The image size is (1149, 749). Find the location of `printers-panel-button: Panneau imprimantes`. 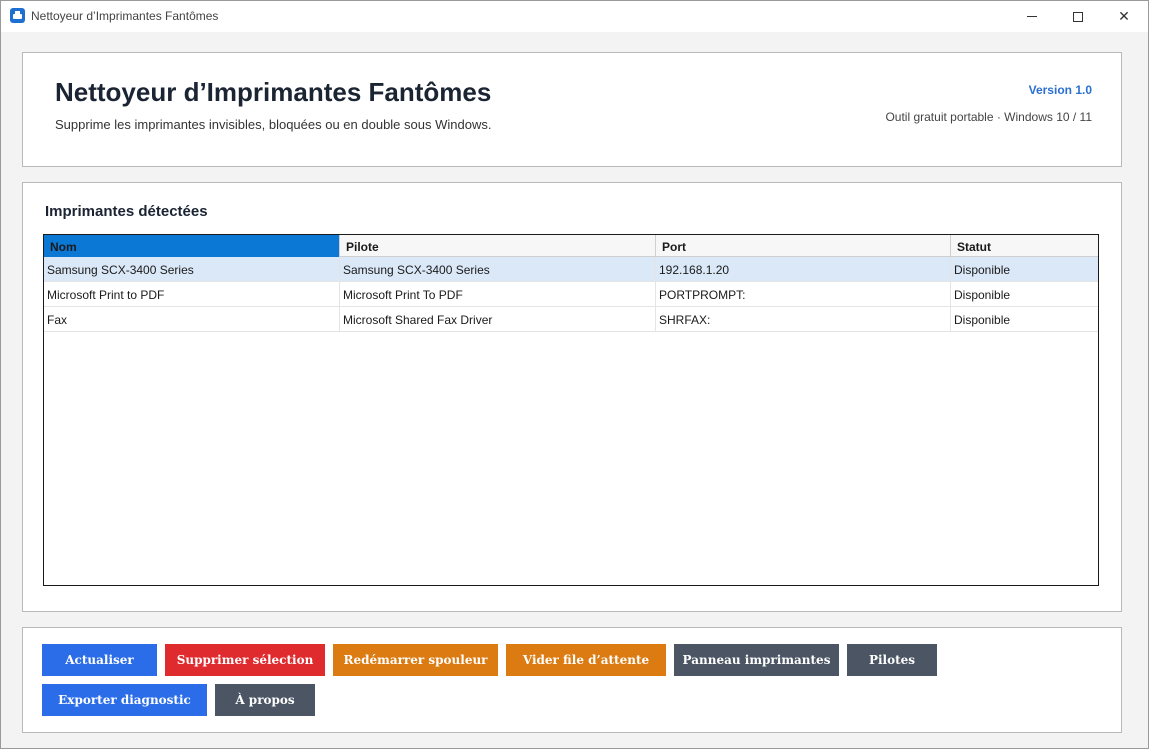

printers-panel-button: Panneau imprimantes is located at coordinates (756, 660).